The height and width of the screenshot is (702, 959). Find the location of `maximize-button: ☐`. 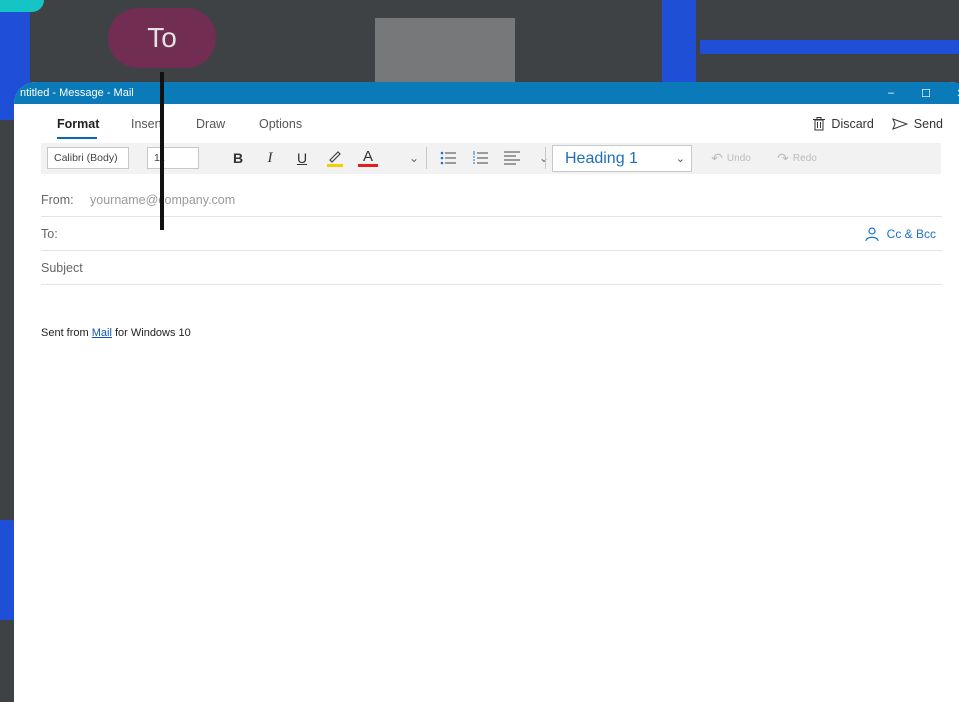

maximize-button: ☐ is located at coordinates (926, 93).